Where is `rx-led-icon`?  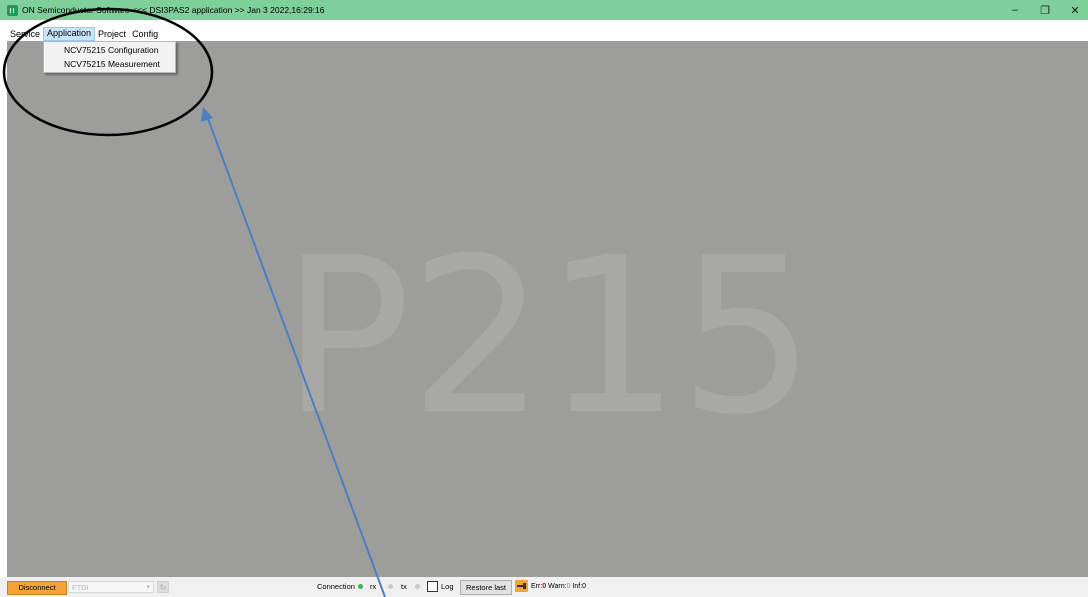 rx-led-icon is located at coordinates (390, 586).